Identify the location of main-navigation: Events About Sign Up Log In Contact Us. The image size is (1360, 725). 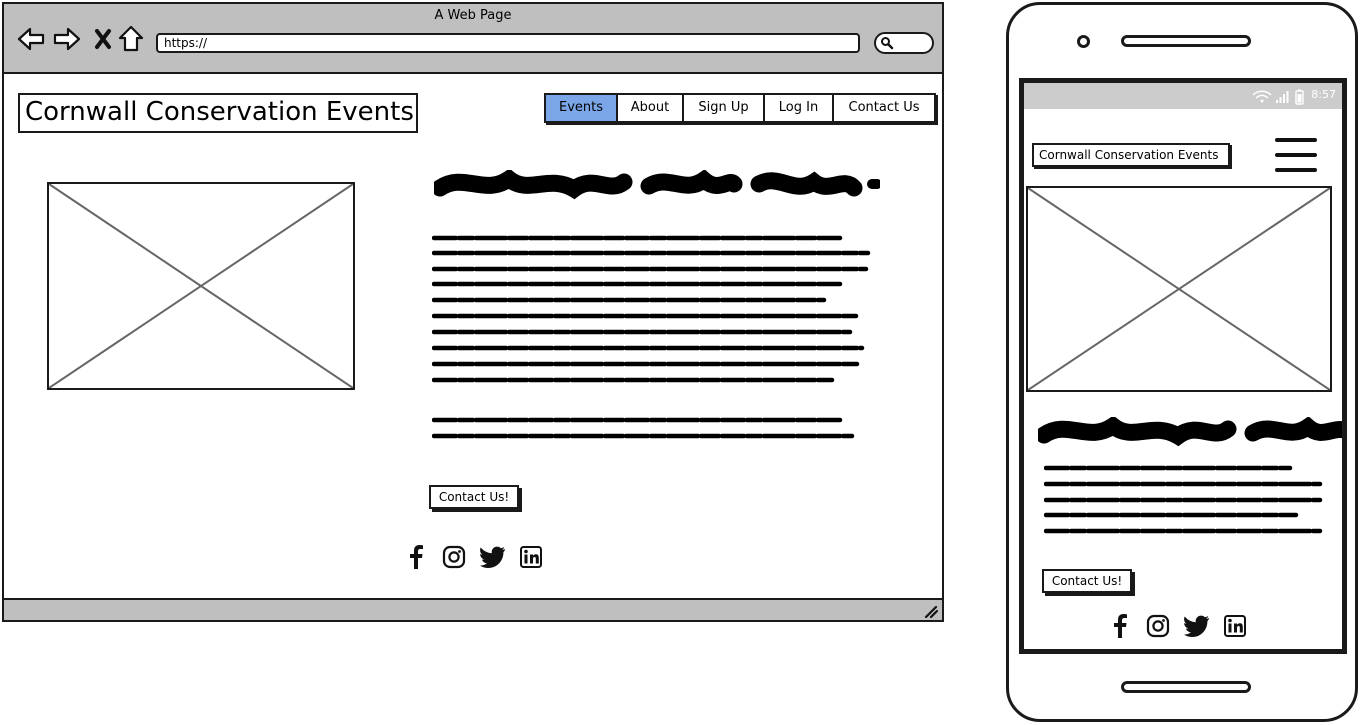
(740, 108).